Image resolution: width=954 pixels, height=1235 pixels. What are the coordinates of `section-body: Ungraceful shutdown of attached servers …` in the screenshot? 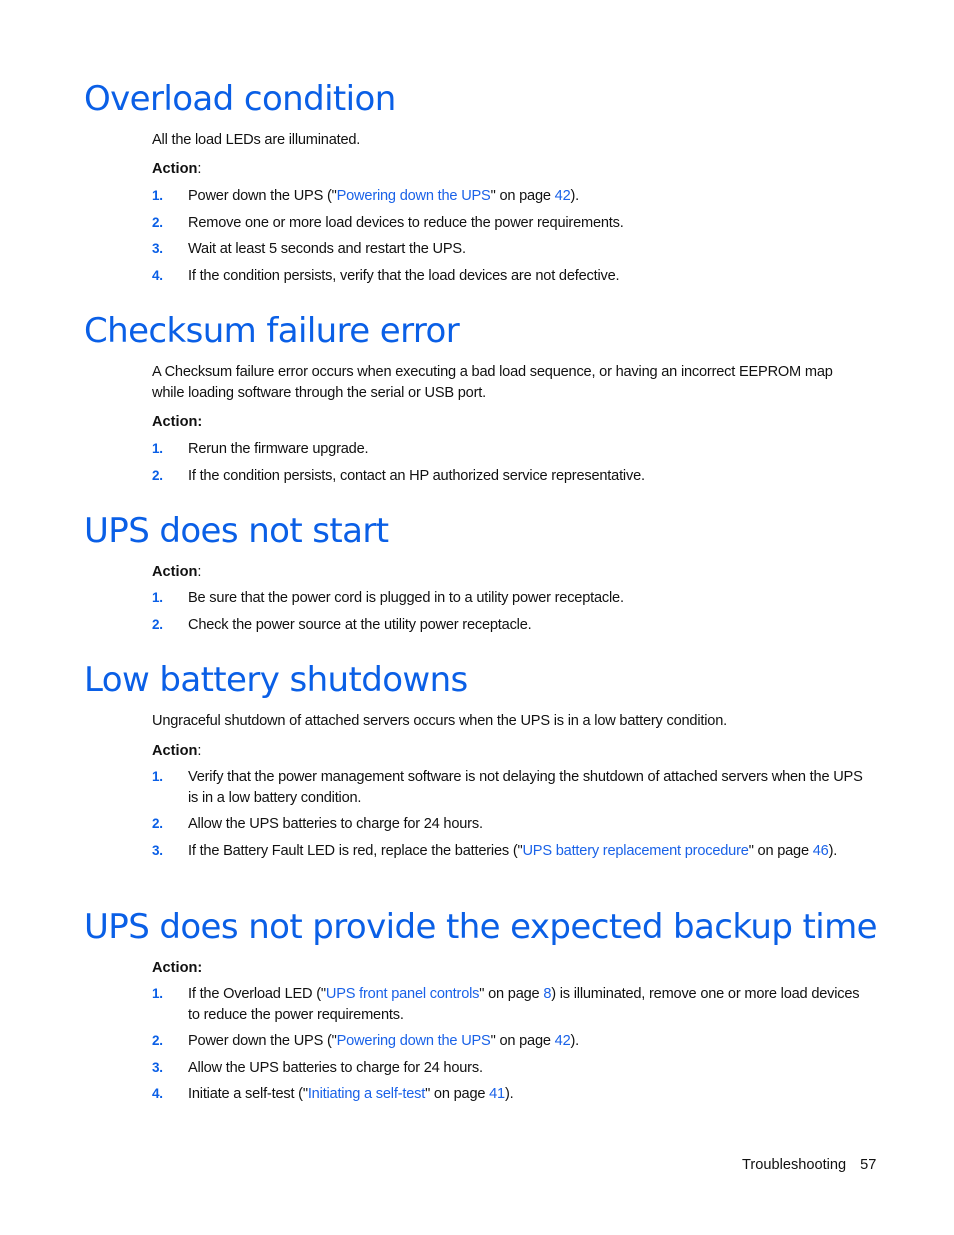 It's located at (439, 721).